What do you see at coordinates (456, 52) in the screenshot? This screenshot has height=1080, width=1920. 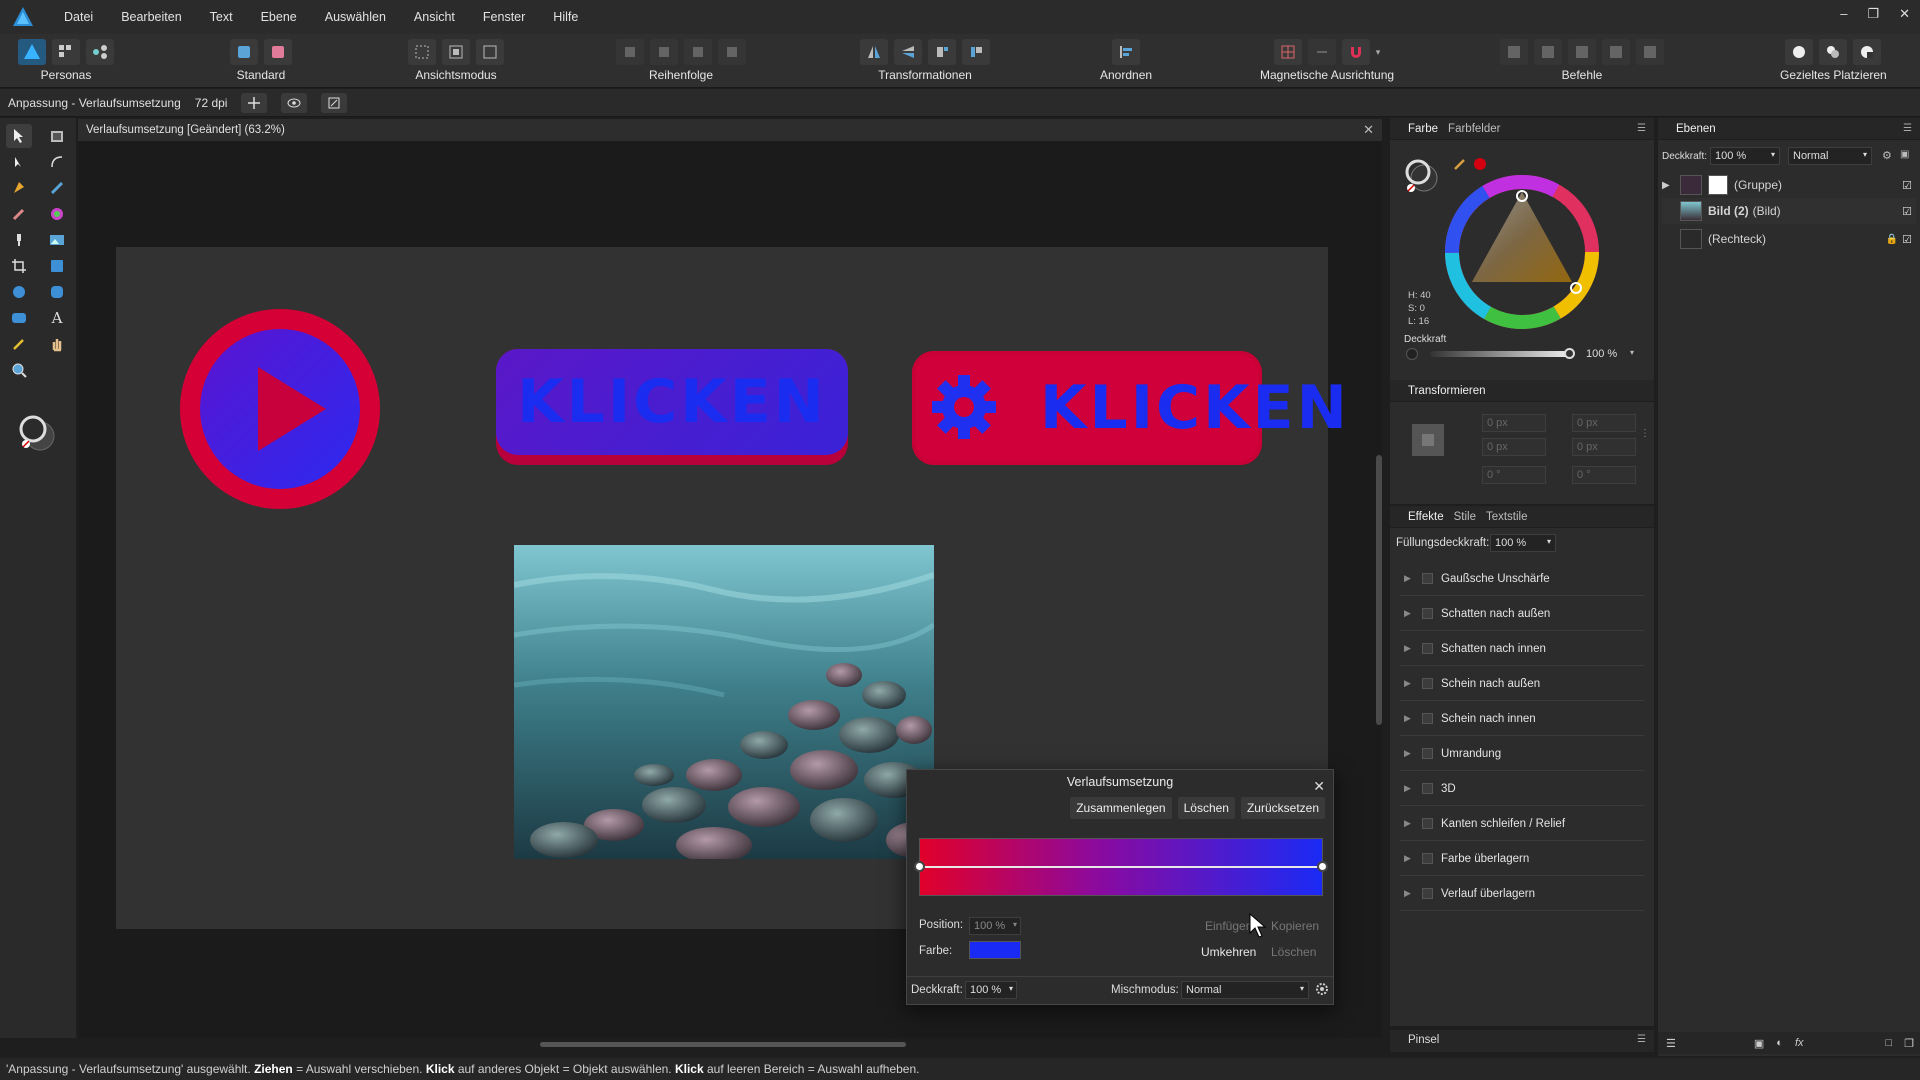 I see `view-mode-2-icon` at bounding box center [456, 52].